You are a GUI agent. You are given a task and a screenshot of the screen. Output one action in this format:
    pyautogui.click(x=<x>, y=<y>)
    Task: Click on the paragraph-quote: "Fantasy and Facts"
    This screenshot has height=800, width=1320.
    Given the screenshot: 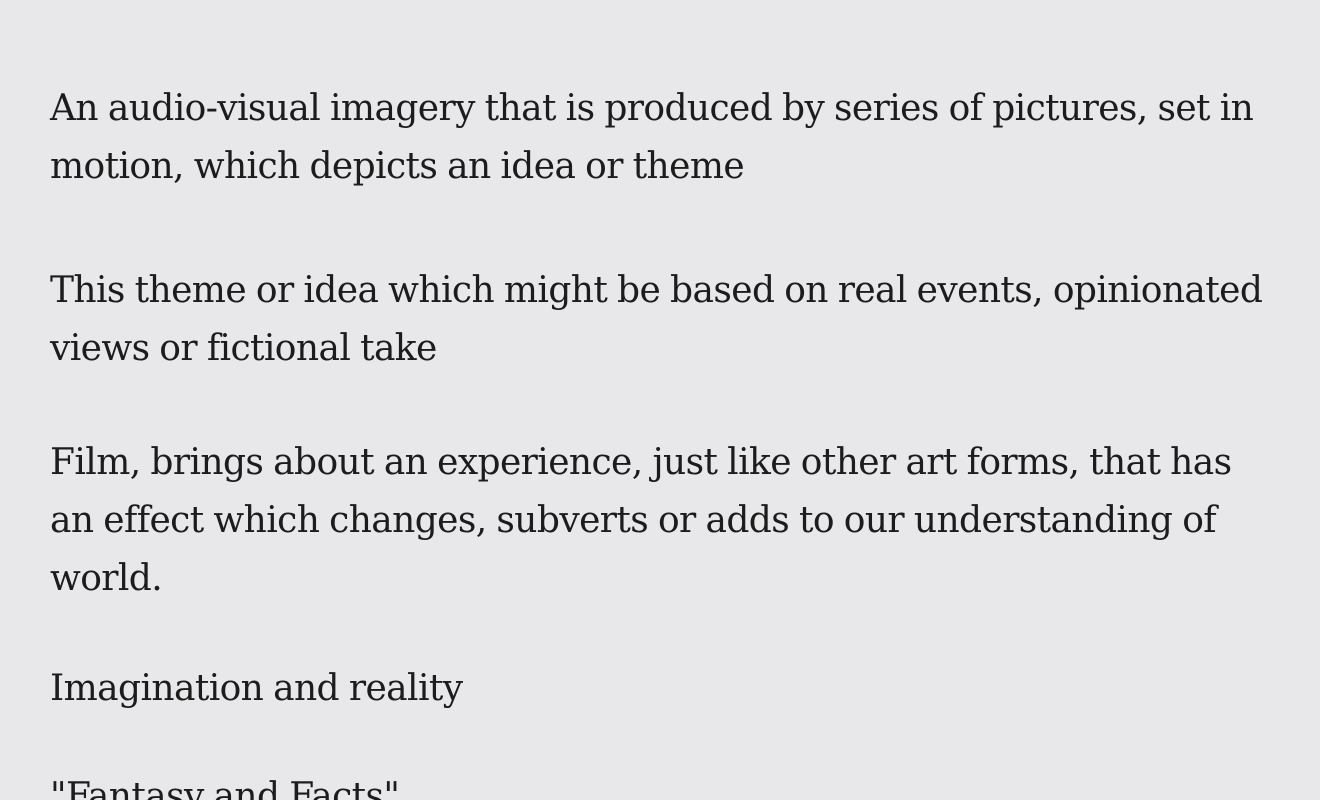 What is the action you would take?
    pyautogui.click(x=225, y=788)
    